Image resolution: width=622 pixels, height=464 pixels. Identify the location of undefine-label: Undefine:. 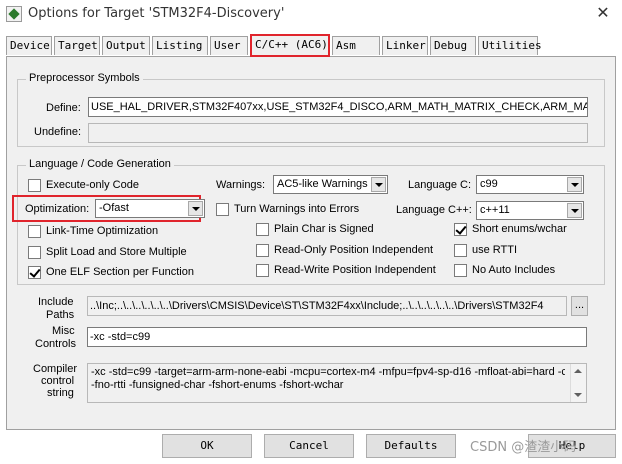
(58, 132).